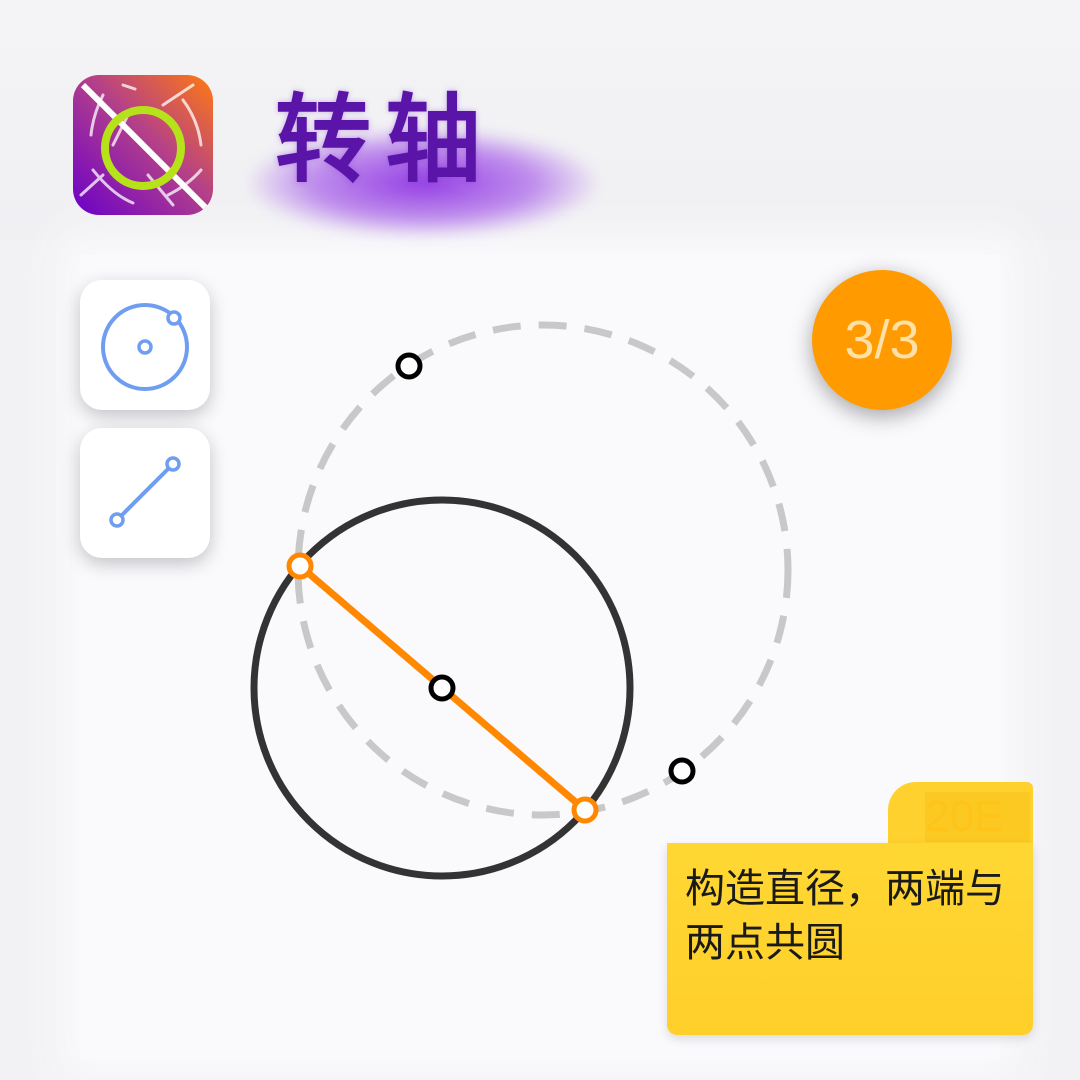 Image resolution: width=1080 pixels, height=1080 pixels. What do you see at coordinates (845, 916) in the screenshot?
I see `hint-text: 构造直径，两端与两点共圆` at bounding box center [845, 916].